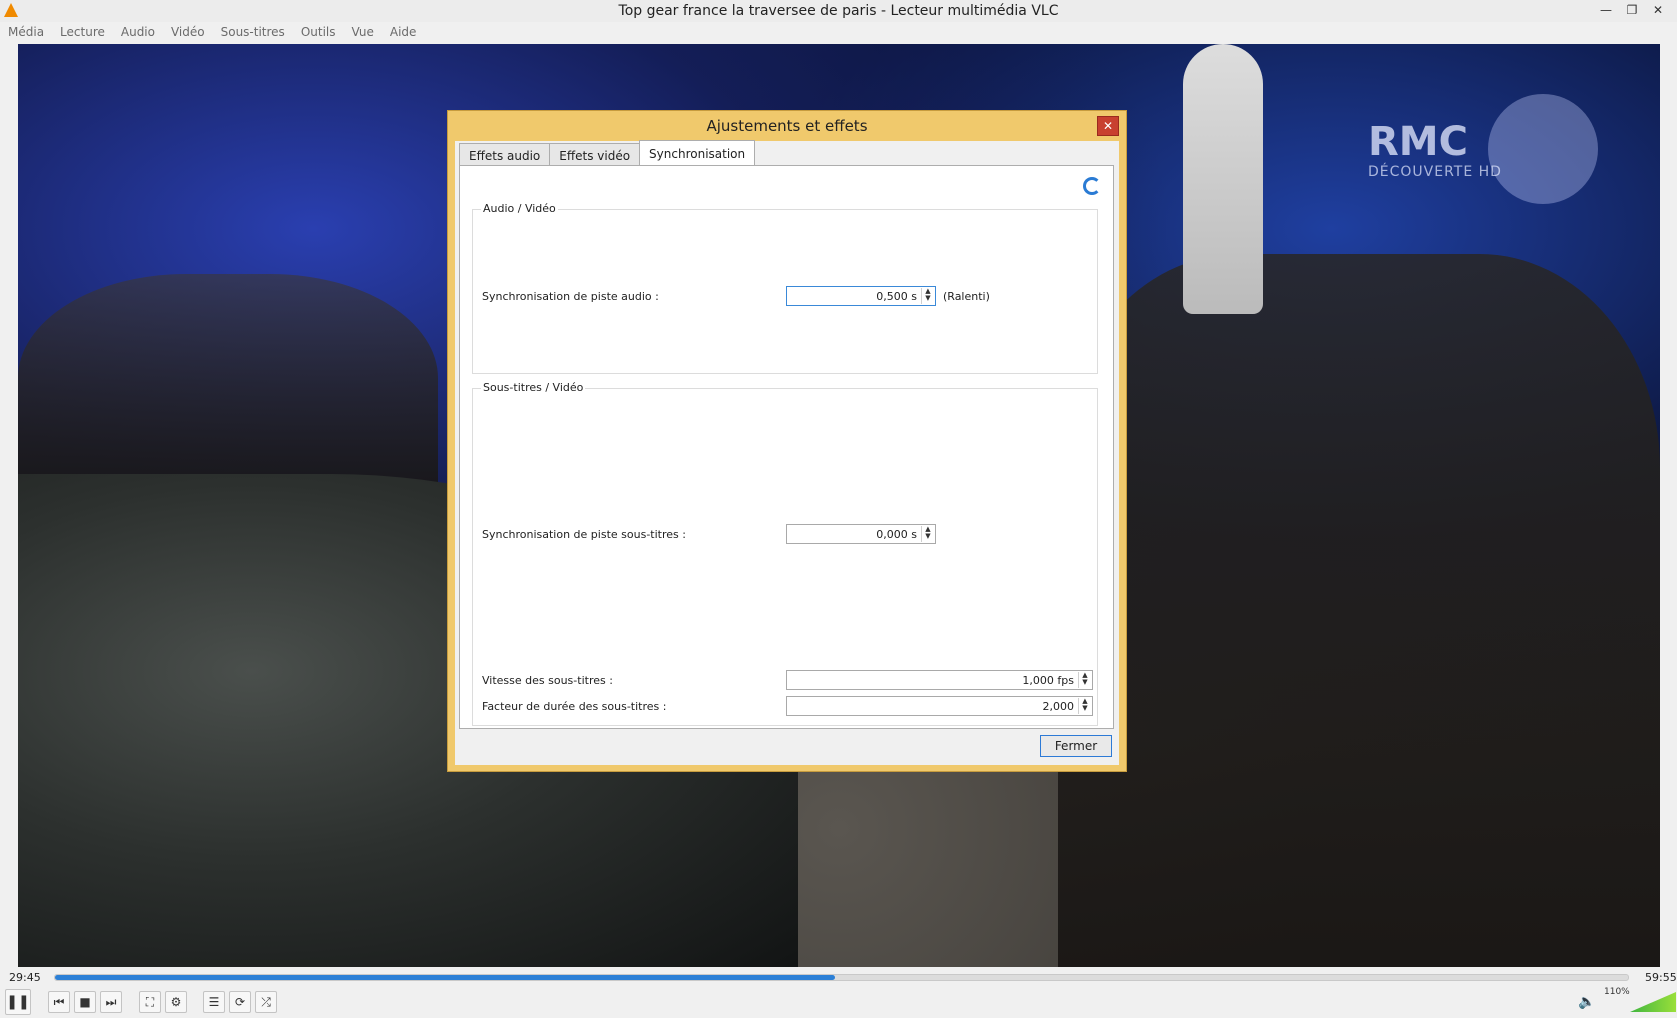 Image resolution: width=1677 pixels, height=1018 pixels. I want to click on menu-aide: Aide, so click(403, 33).